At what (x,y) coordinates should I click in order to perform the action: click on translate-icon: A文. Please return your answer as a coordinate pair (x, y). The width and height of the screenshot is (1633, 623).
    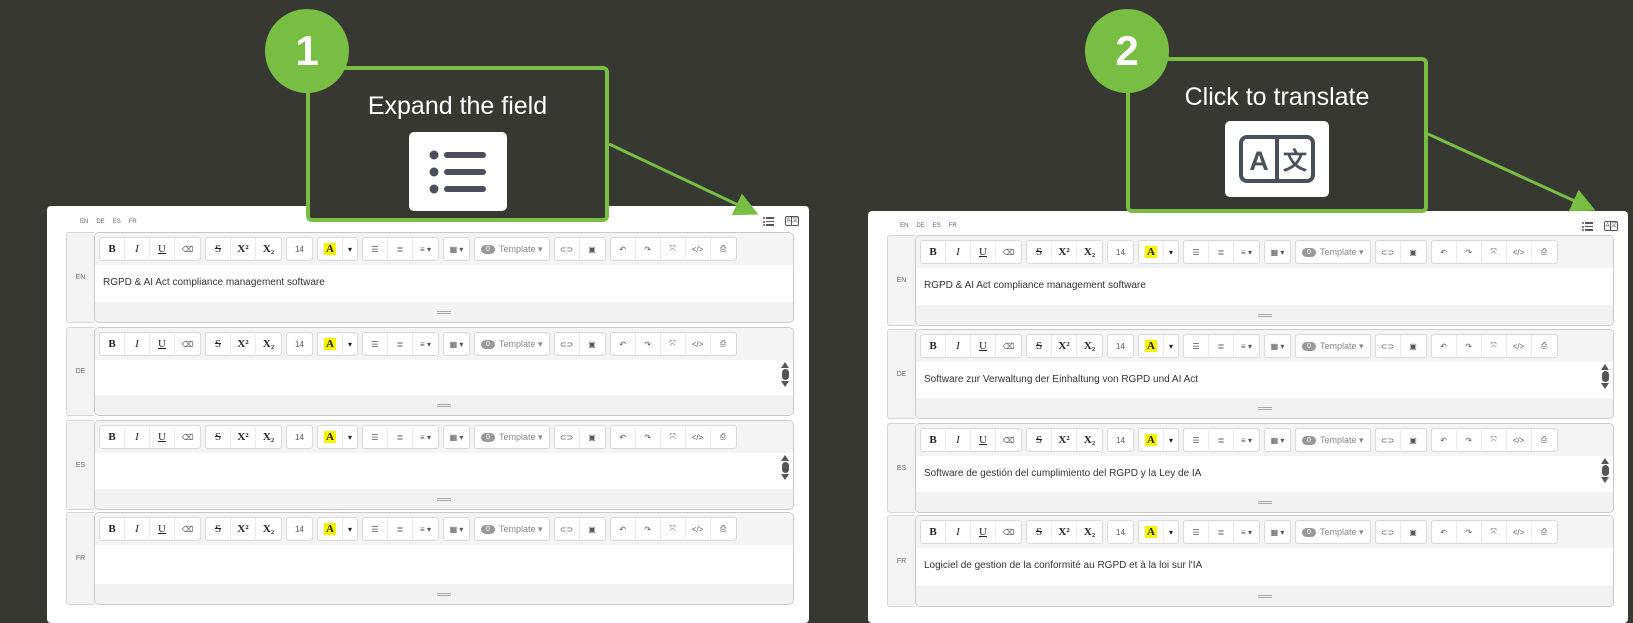
    Looking at the image, I should click on (1611, 226).